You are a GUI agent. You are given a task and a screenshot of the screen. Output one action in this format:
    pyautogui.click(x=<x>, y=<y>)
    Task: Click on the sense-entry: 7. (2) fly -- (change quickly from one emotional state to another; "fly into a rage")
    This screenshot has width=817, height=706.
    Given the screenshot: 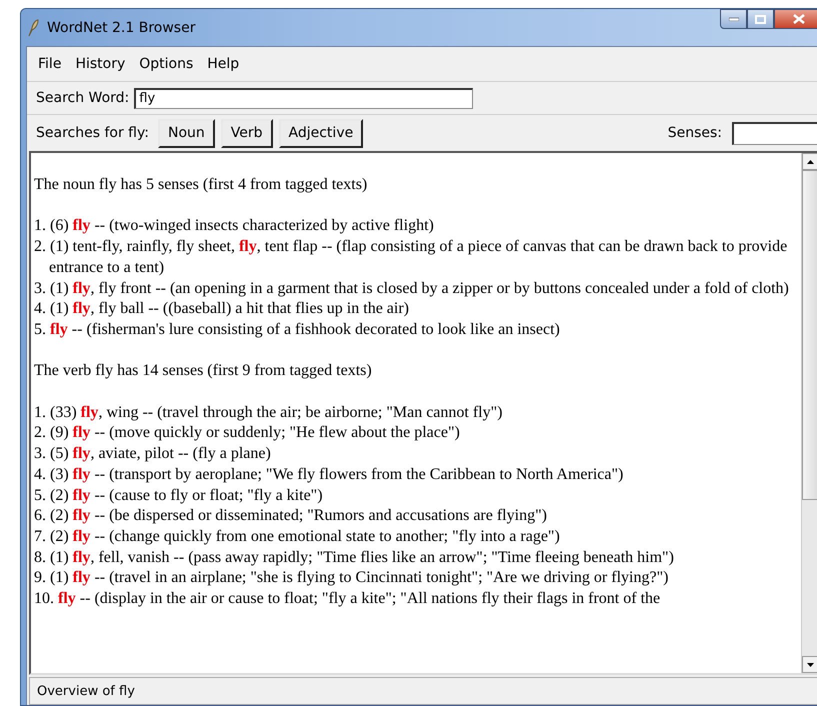 What is the action you would take?
    pyautogui.click(x=297, y=536)
    